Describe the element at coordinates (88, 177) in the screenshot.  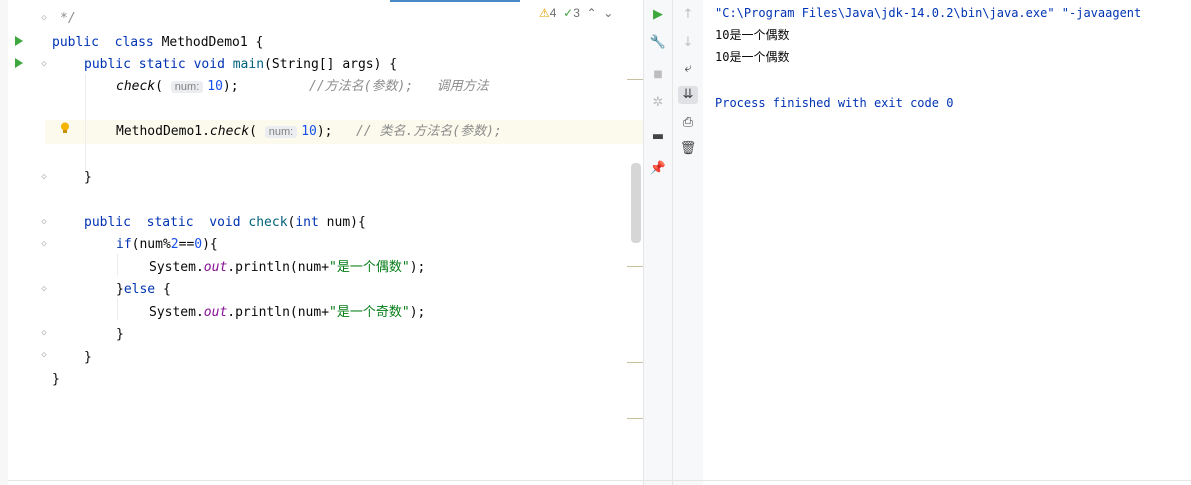
I see `code-line-8: }` at that location.